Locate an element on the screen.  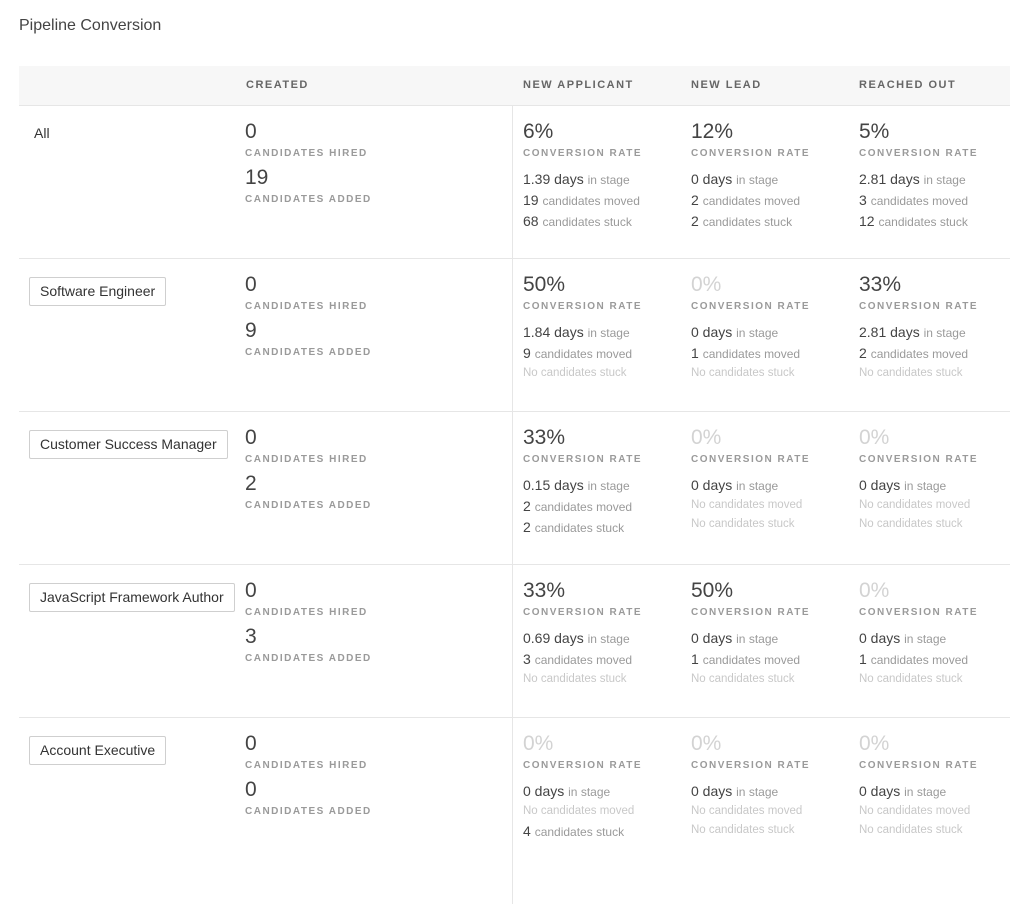
stuck-count: 68 is located at coordinates (531, 221).